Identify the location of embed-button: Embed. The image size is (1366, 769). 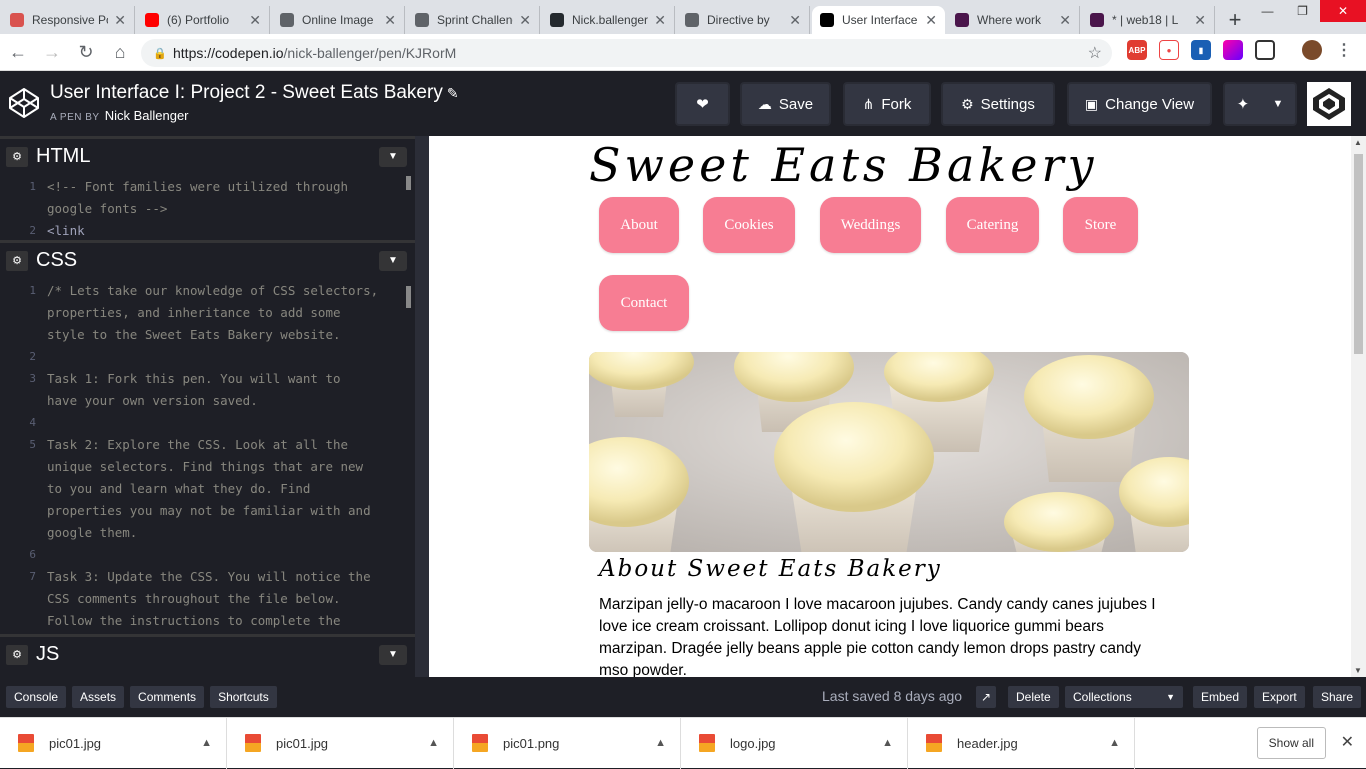
(1220, 697).